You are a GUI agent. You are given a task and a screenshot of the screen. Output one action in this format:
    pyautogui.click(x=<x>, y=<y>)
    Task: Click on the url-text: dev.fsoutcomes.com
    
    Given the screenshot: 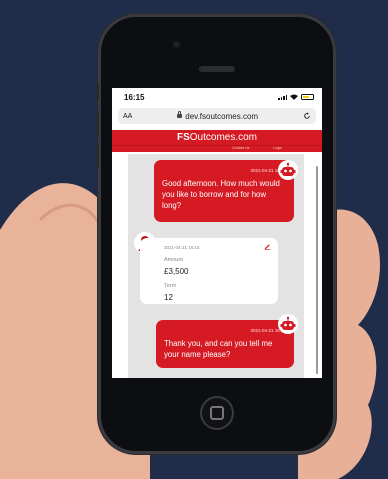 What is the action you would take?
    pyautogui.click(x=221, y=116)
    